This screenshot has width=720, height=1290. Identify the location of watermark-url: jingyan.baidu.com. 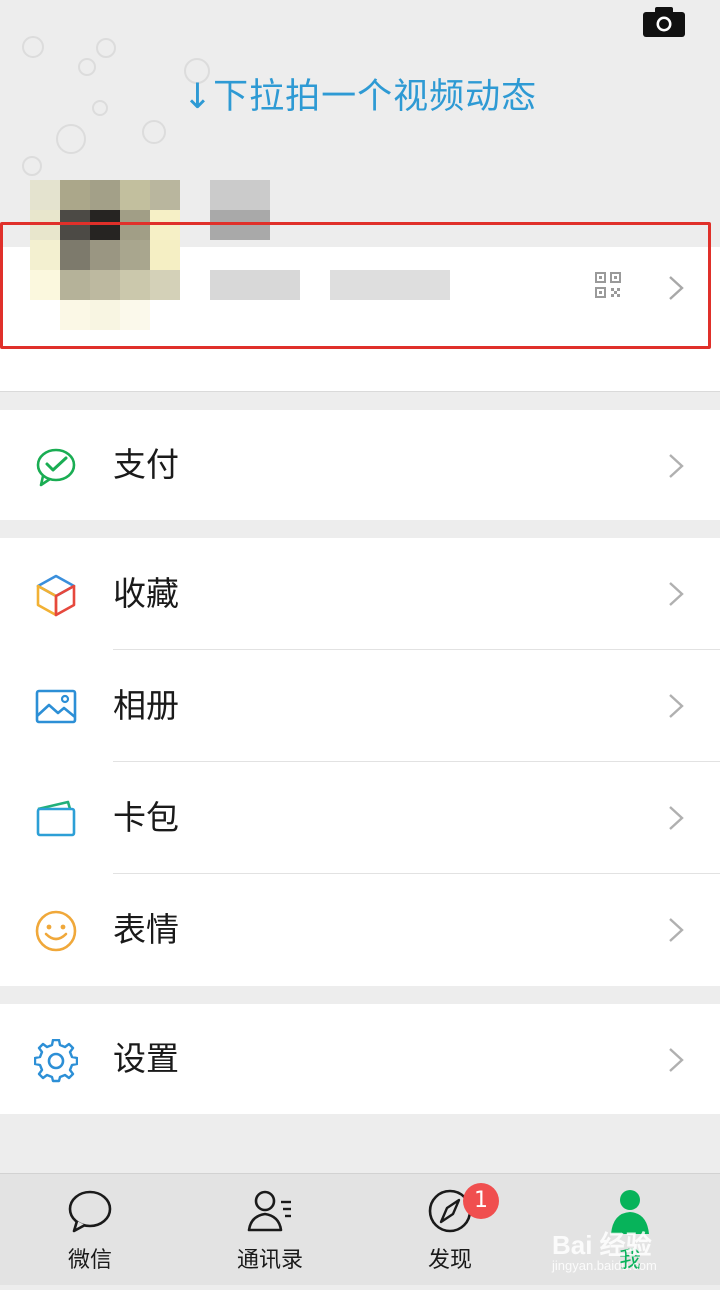
(604, 1265).